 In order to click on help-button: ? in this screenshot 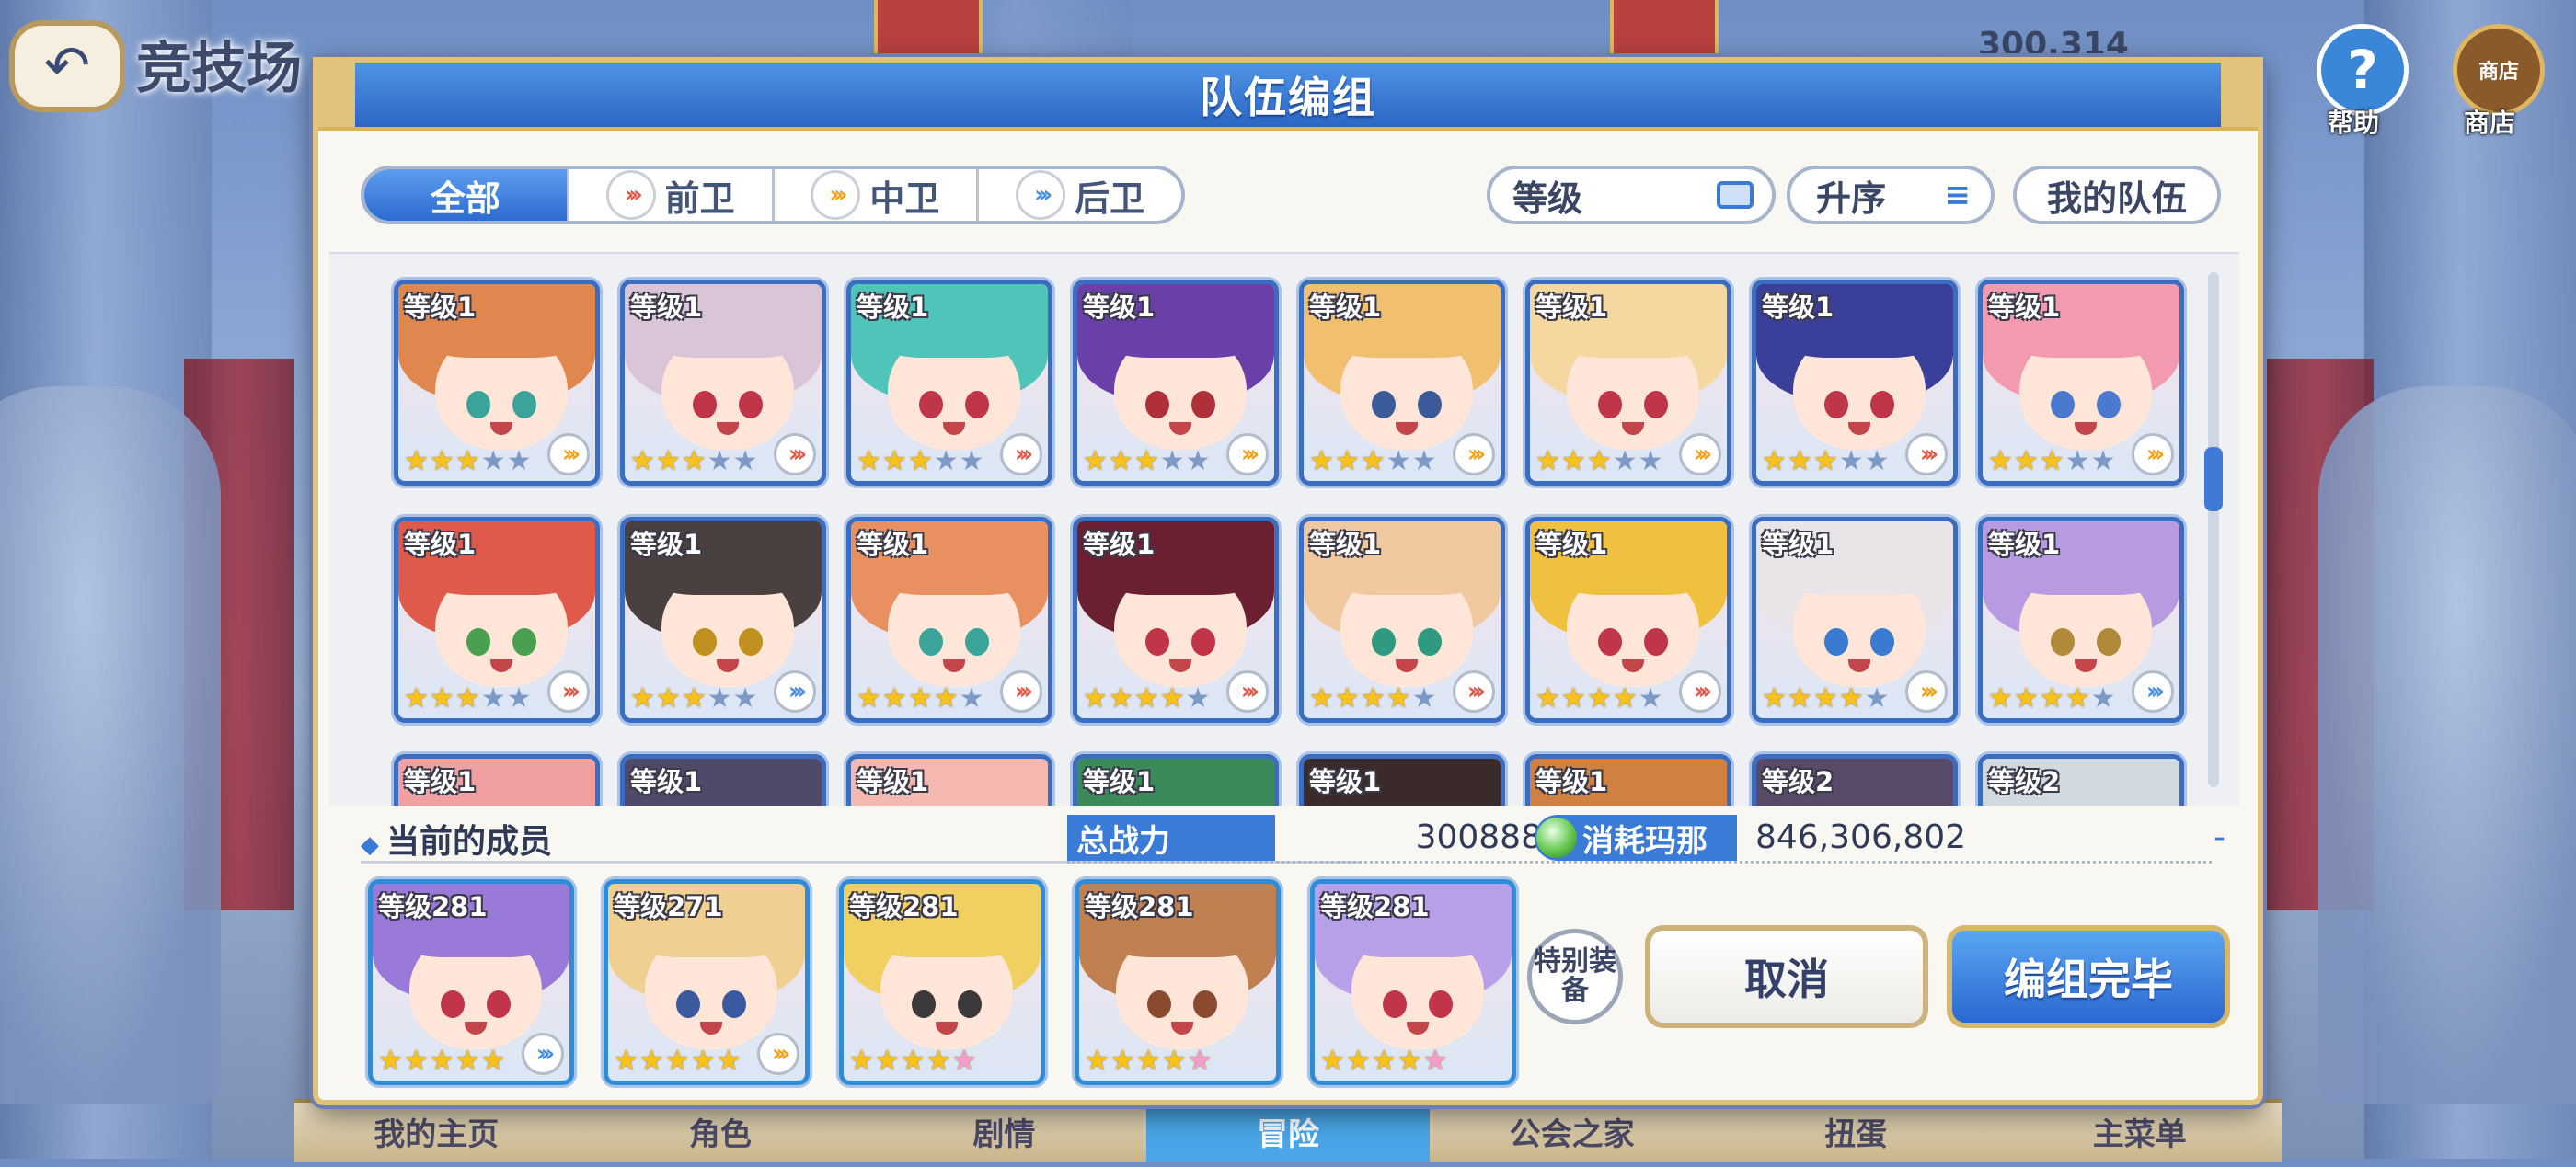, I will do `click(2363, 70)`.